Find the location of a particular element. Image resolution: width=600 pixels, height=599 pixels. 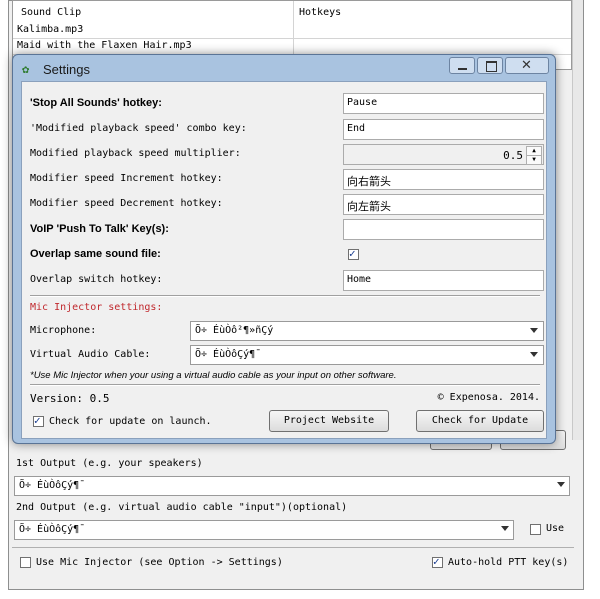

check-update-launch-label: Check for update on launch. is located at coordinates (130, 421).